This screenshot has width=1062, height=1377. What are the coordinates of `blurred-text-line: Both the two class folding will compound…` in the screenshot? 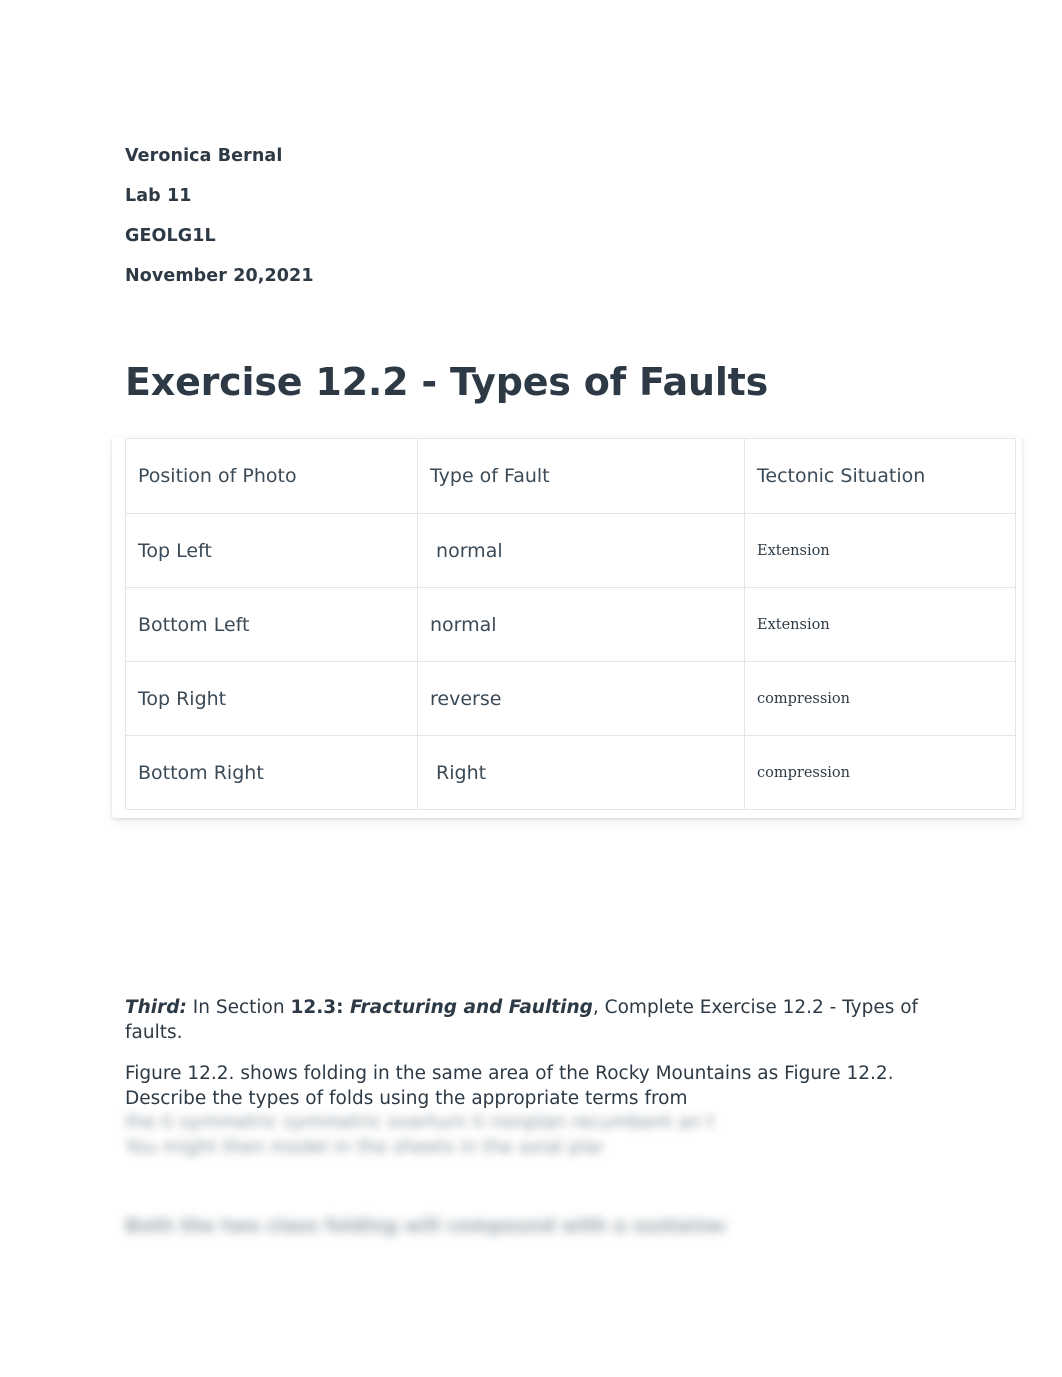 It's located at (425, 1226).